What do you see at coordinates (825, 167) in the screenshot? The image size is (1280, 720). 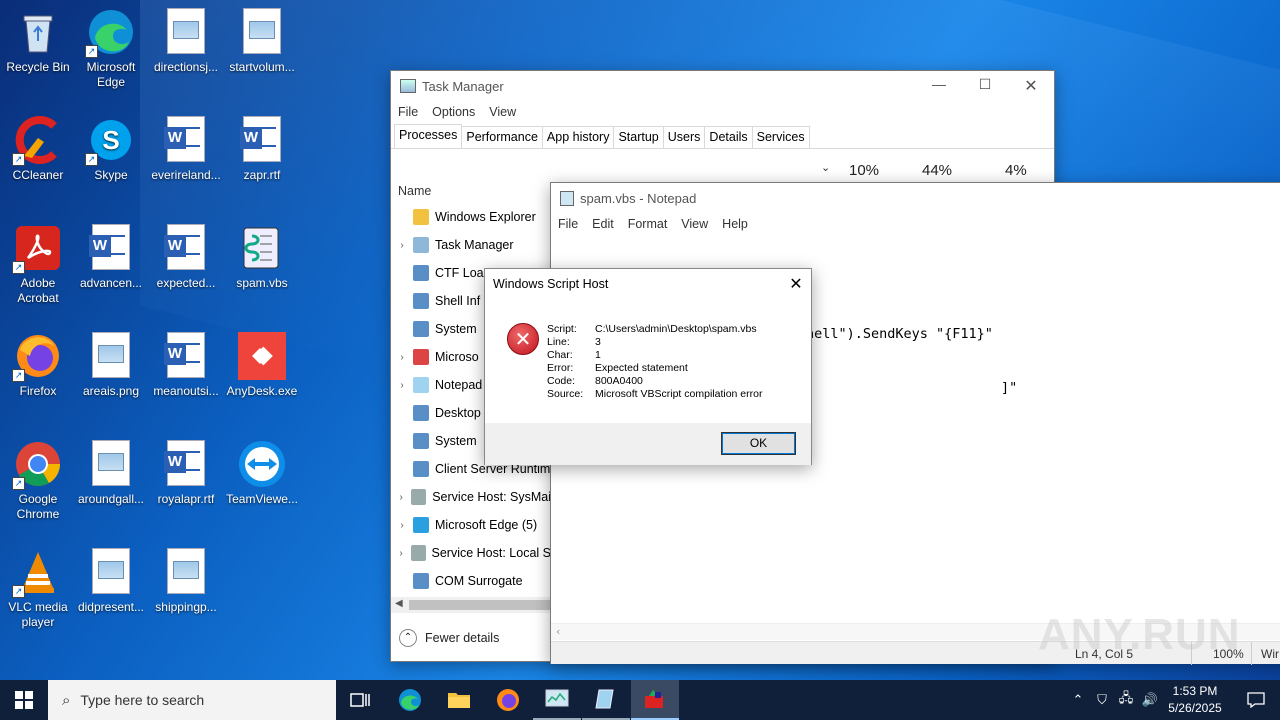 I see `sort-chevron-icon: ⌄` at bounding box center [825, 167].